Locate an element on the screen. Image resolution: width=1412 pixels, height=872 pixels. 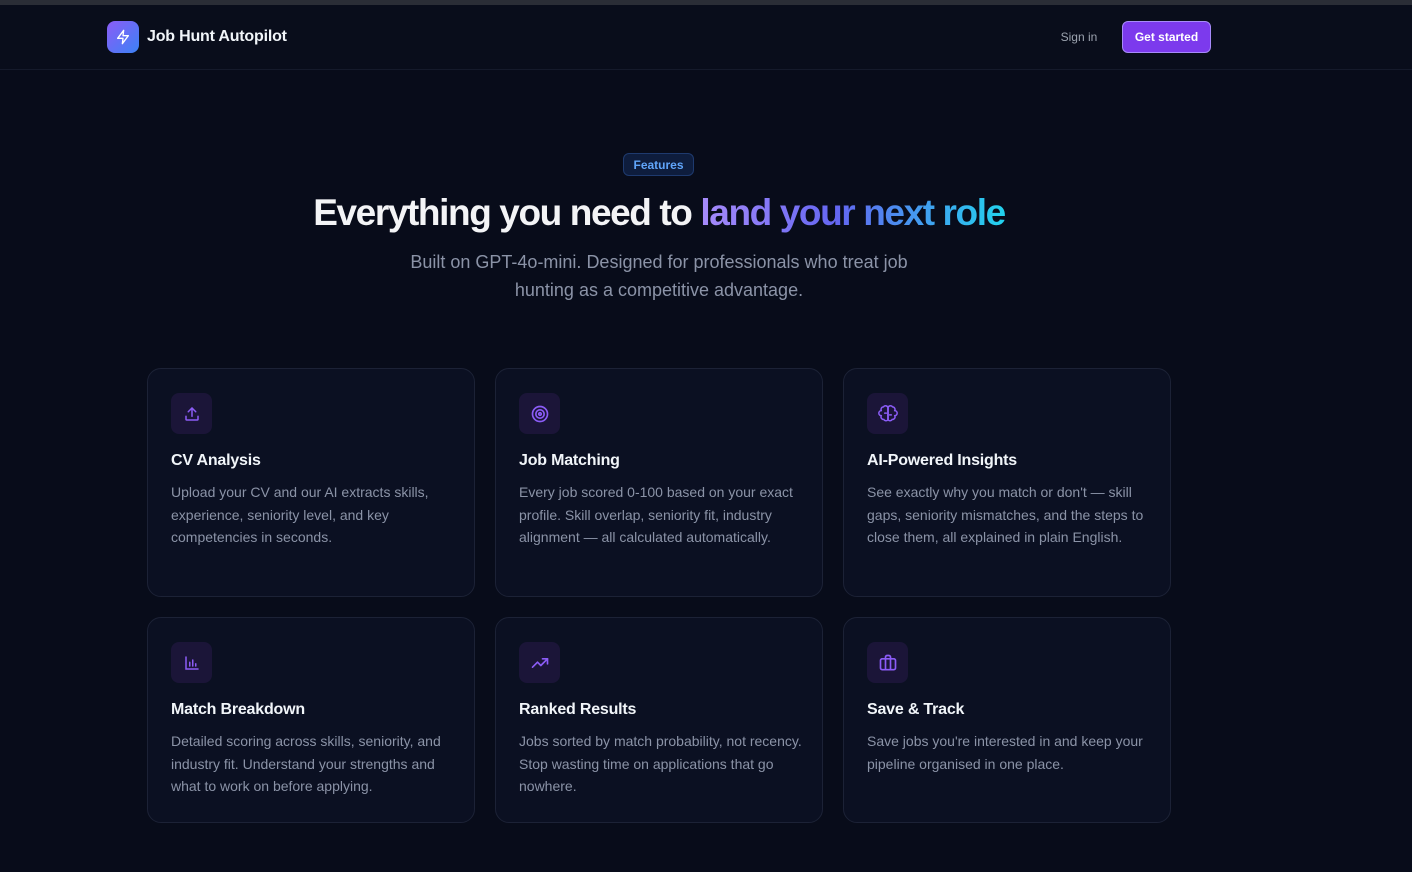
feature-title: Job Matching is located at coordinates (569, 460).